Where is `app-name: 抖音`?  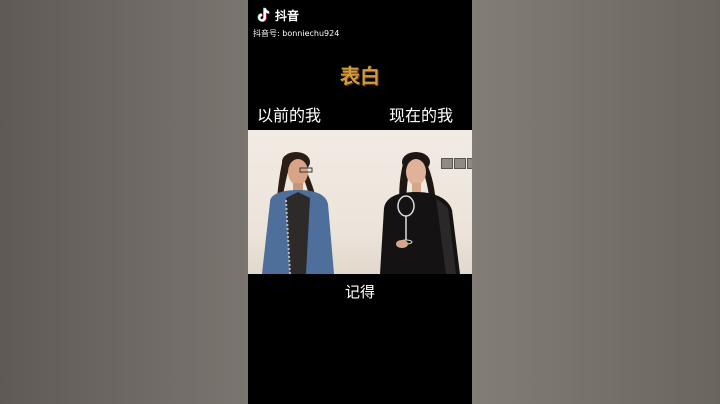
app-name: 抖音 is located at coordinates (287, 15).